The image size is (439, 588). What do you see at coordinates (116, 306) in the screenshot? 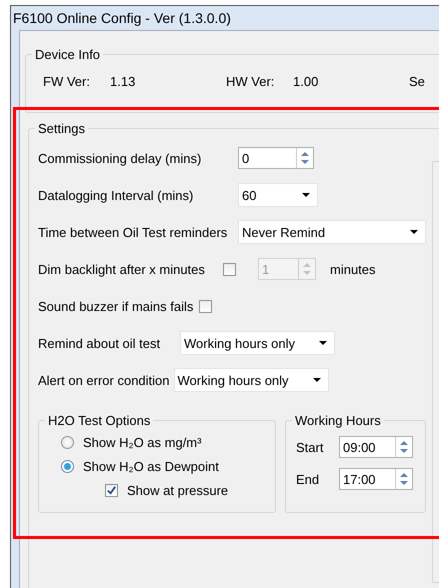
I see `setting-label: Sound buzzer if mains fails` at bounding box center [116, 306].